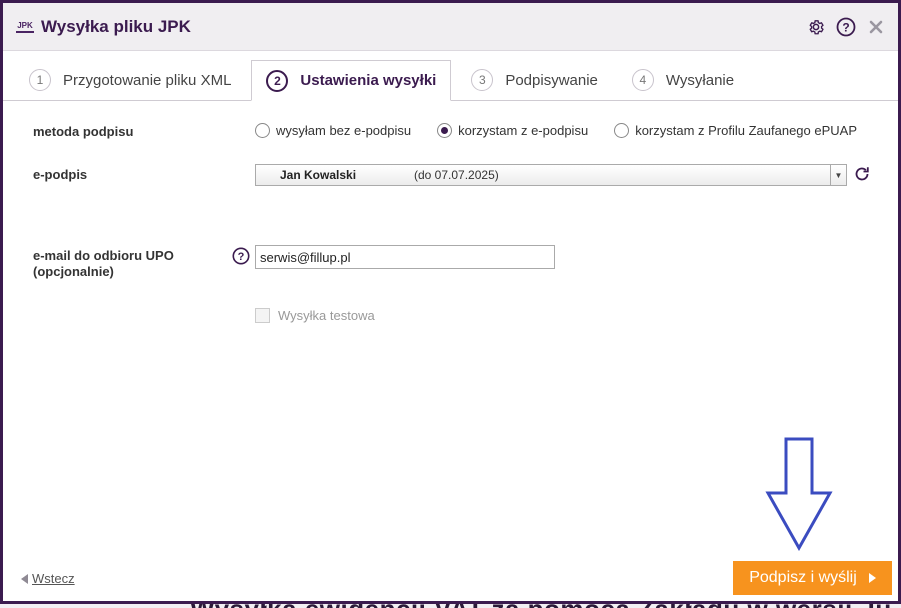  Describe the element at coordinates (103, 263) in the screenshot. I see `email-label: e-mail do odbioru UPO (opcjonalnie)` at that location.